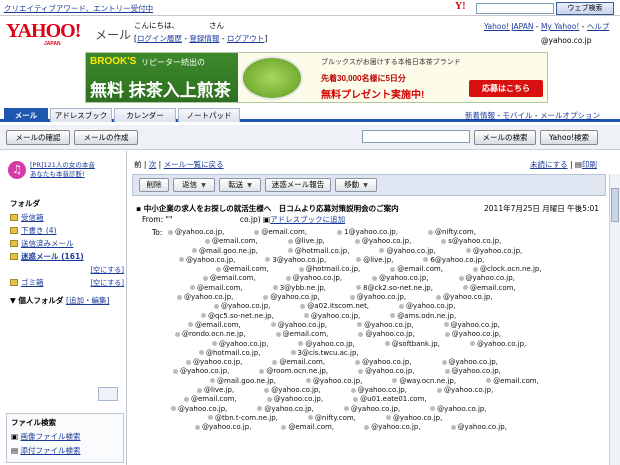 Image resolution: width=620 pixels, height=465 pixels. What do you see at coordinates (50, 436) in the screenshot?
I see `image-file-search-link: 画像ファイル検索` at bounding box center [50, 436].